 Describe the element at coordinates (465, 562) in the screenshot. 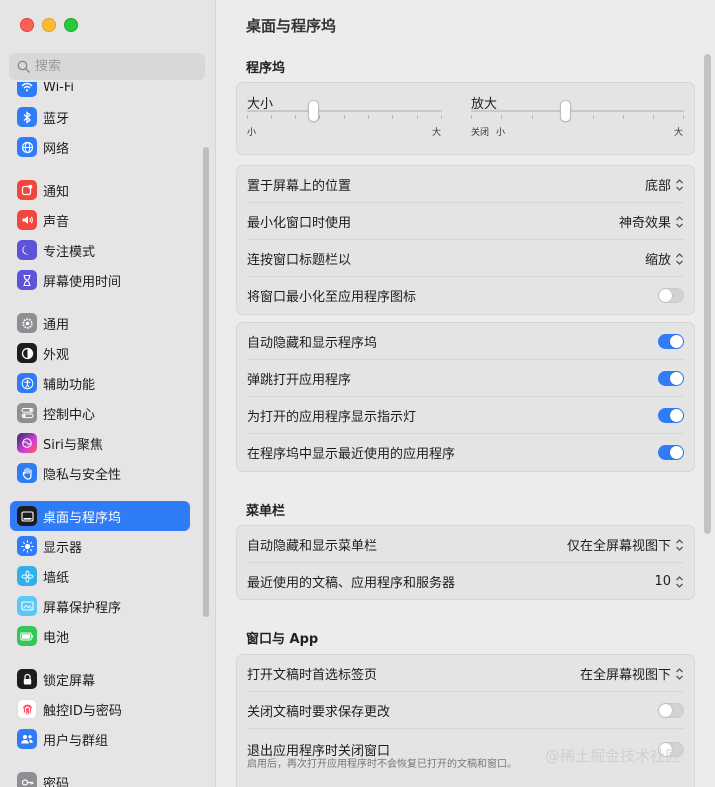

I see `menubar-card: 自动隐藏和显示菜单栏 仅在全屏幕视图下 最近使用的文稿、应用程序和服务器 10` at that location.